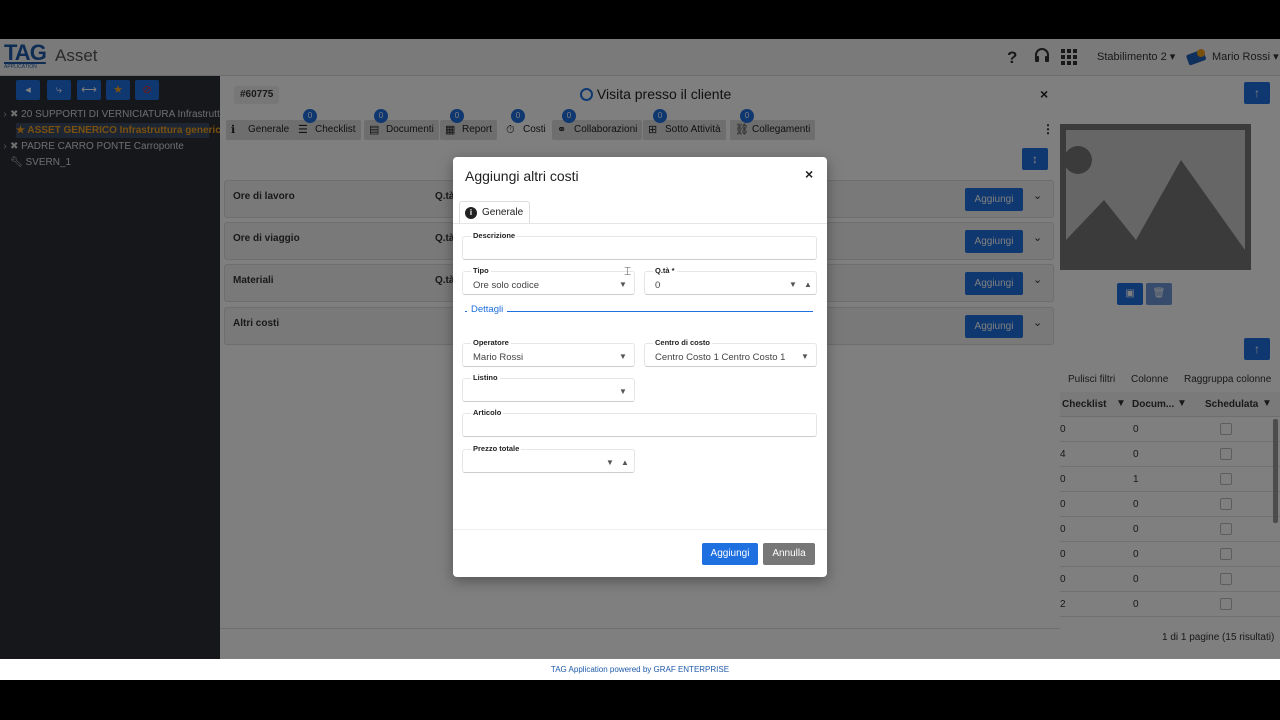  Describe the element at coordinates (639, 309) in the screenshot. I see `dettagli-section: Dettagli` at that location.